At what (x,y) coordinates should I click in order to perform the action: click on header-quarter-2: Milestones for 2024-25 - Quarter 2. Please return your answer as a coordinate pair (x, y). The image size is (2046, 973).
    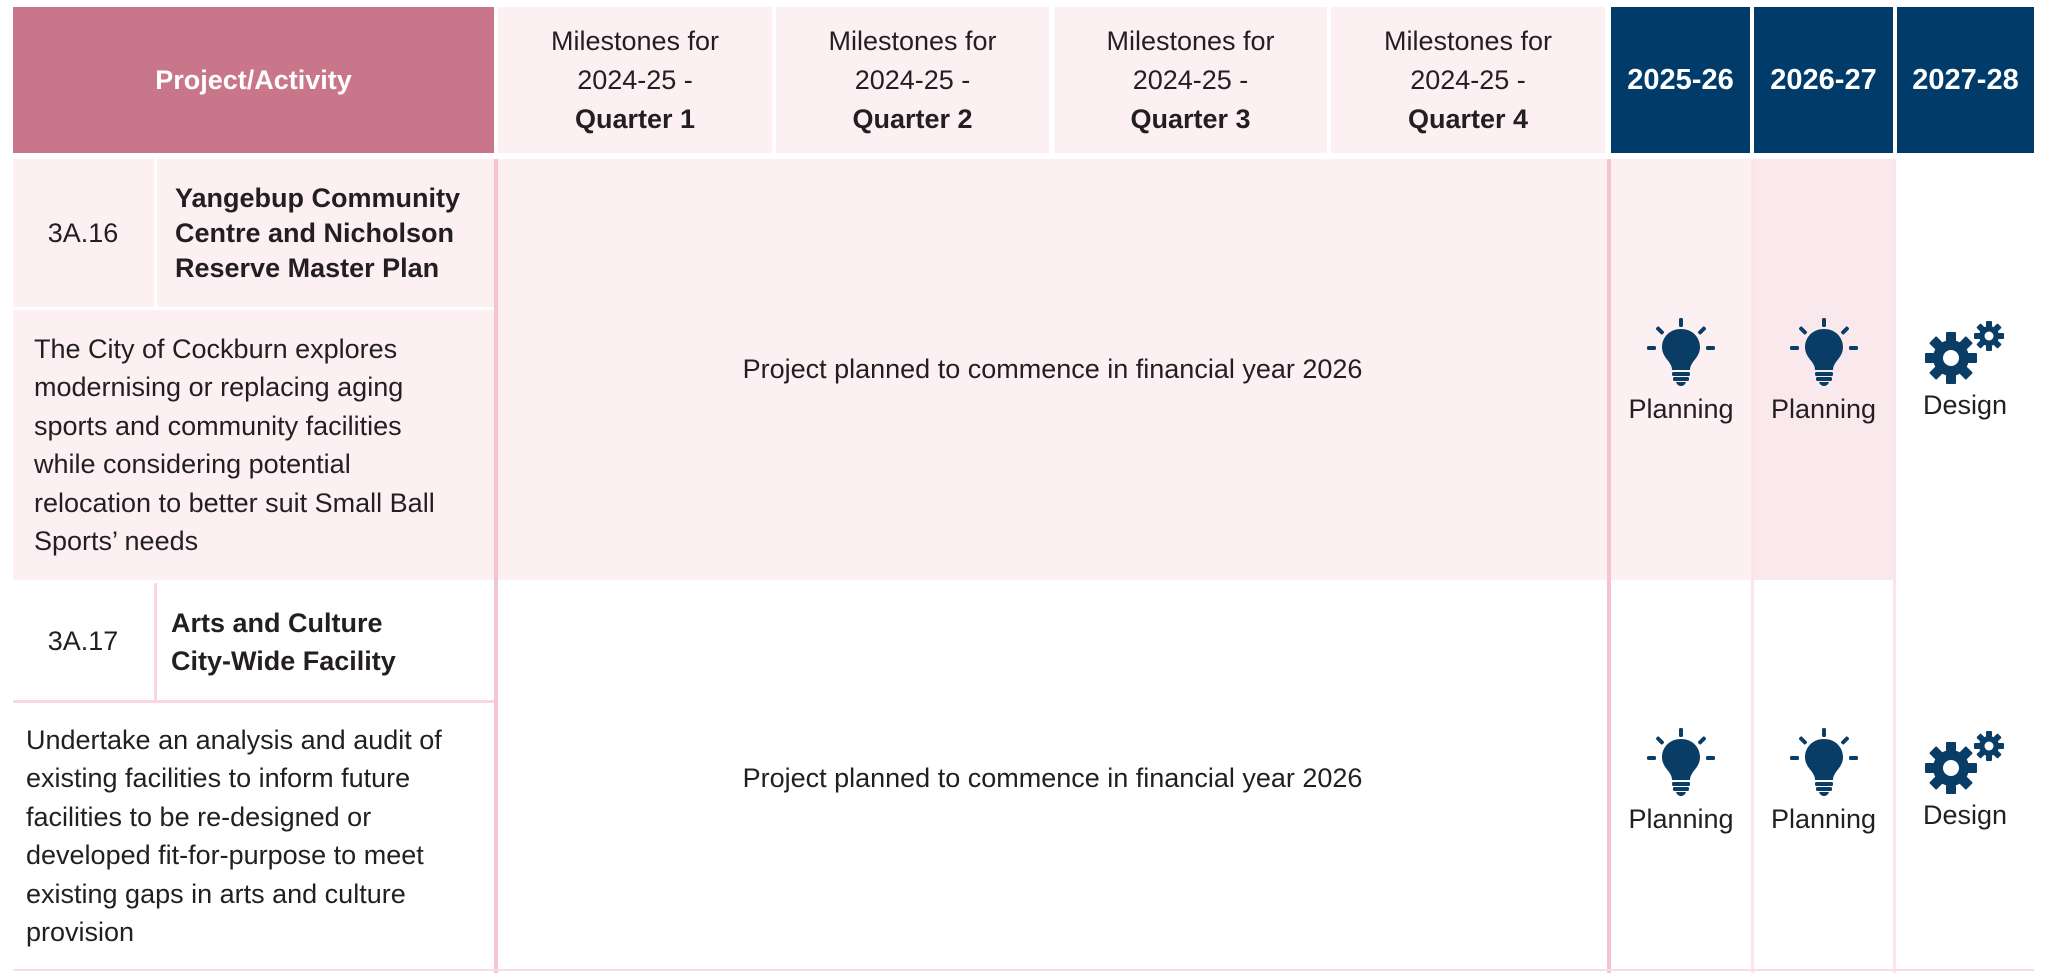
    Looking at the image, I should click on (912, 80).